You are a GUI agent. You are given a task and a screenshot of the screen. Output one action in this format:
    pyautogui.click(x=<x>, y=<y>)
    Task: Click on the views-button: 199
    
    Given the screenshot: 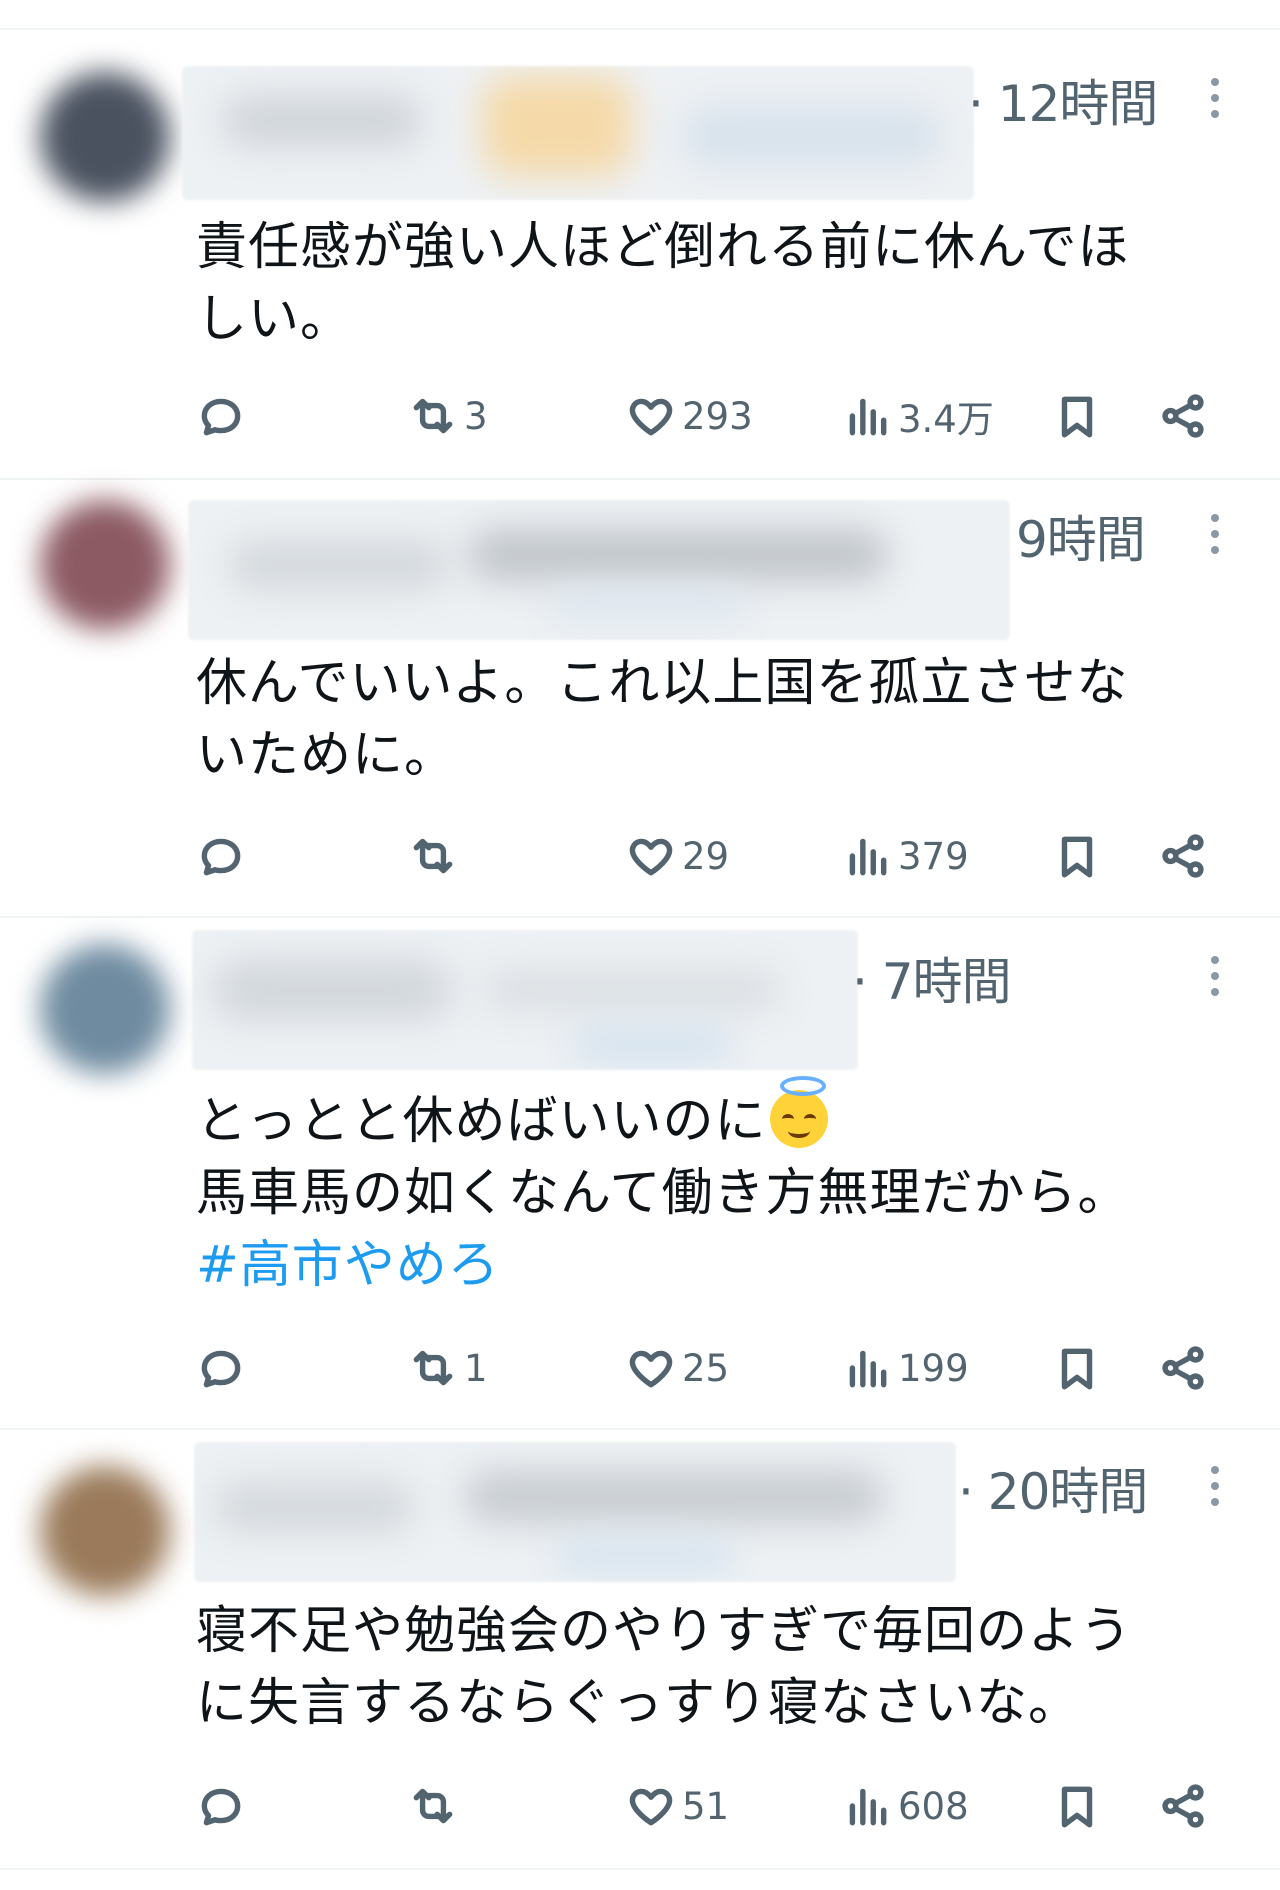 What is the action you would take?
    pyautogui.click(x=905, y=1368)
    